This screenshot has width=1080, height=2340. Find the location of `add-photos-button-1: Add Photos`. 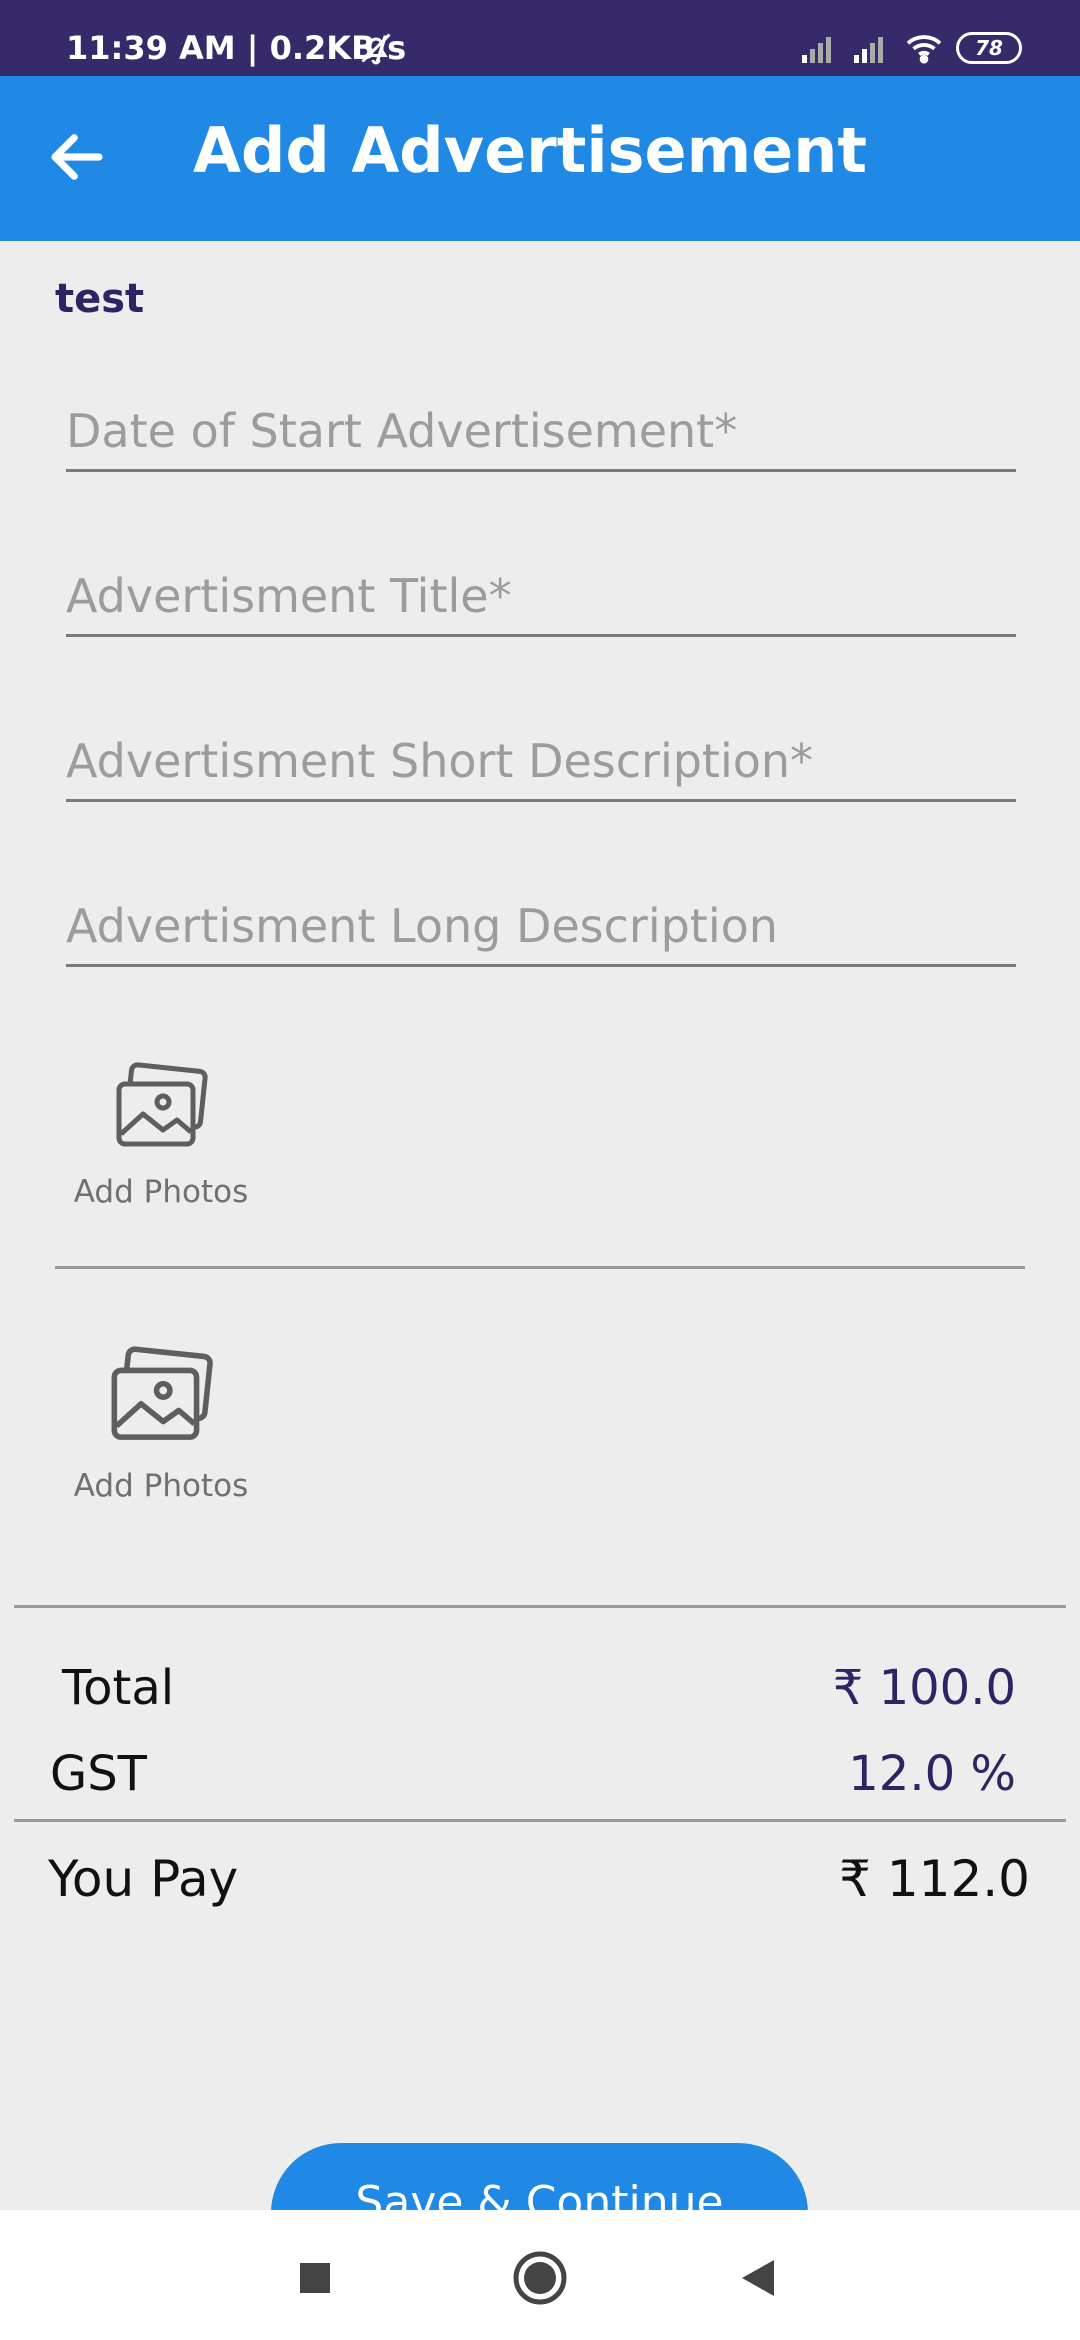

add-photos-button-1: Add Photos is located at coordinates (161, 1136).